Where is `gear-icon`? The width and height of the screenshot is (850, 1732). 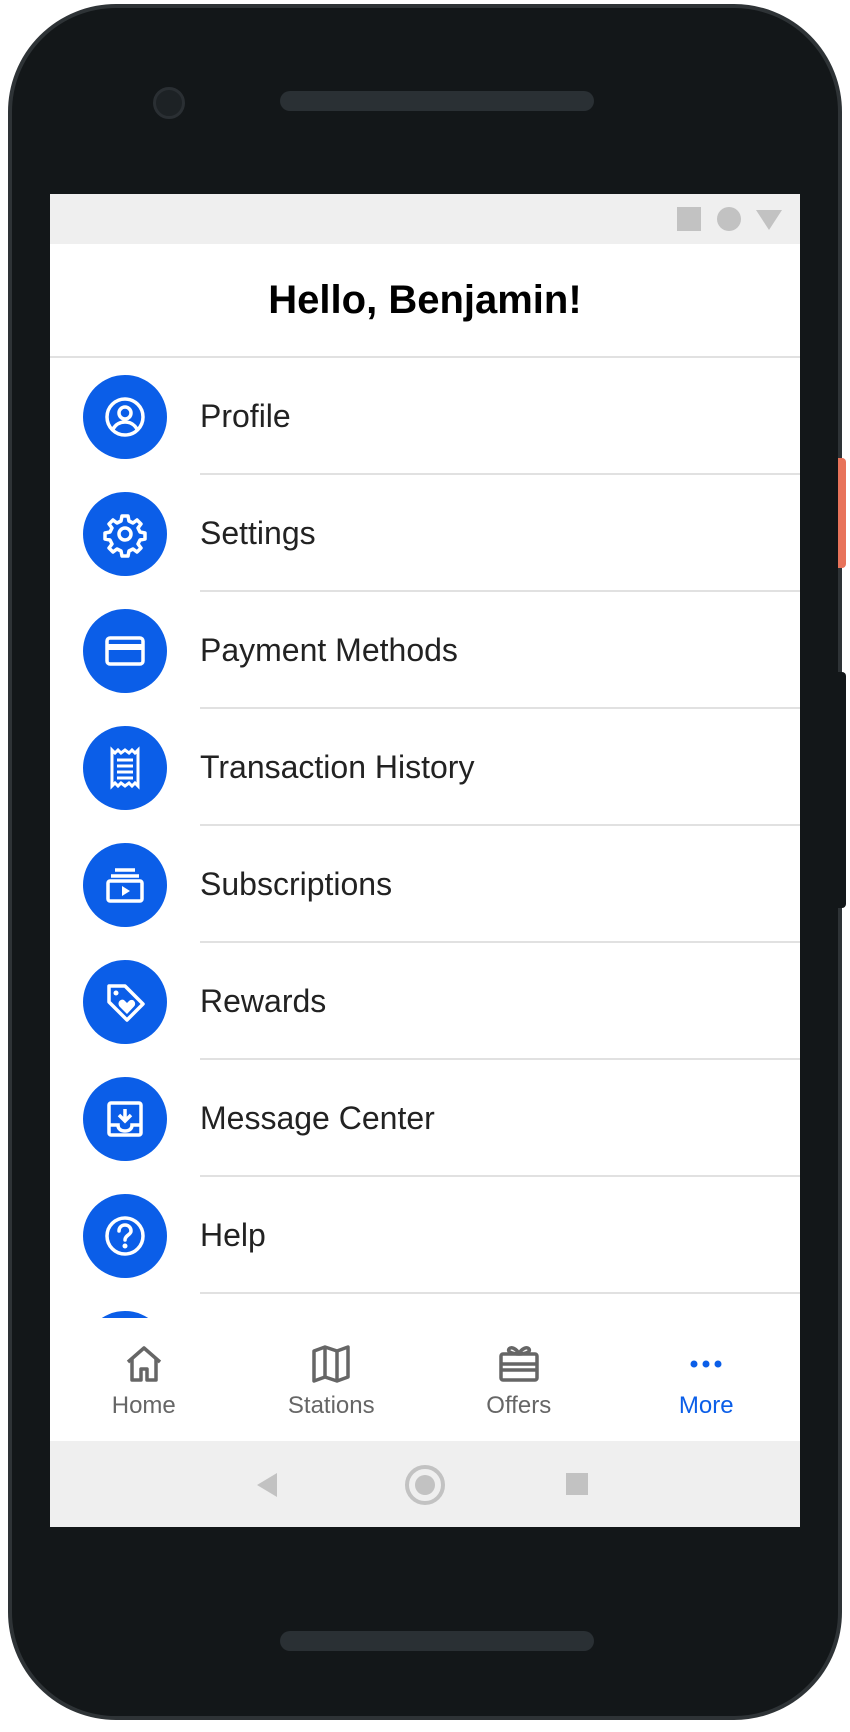
gear-icon is located at coordinates (125, 534).